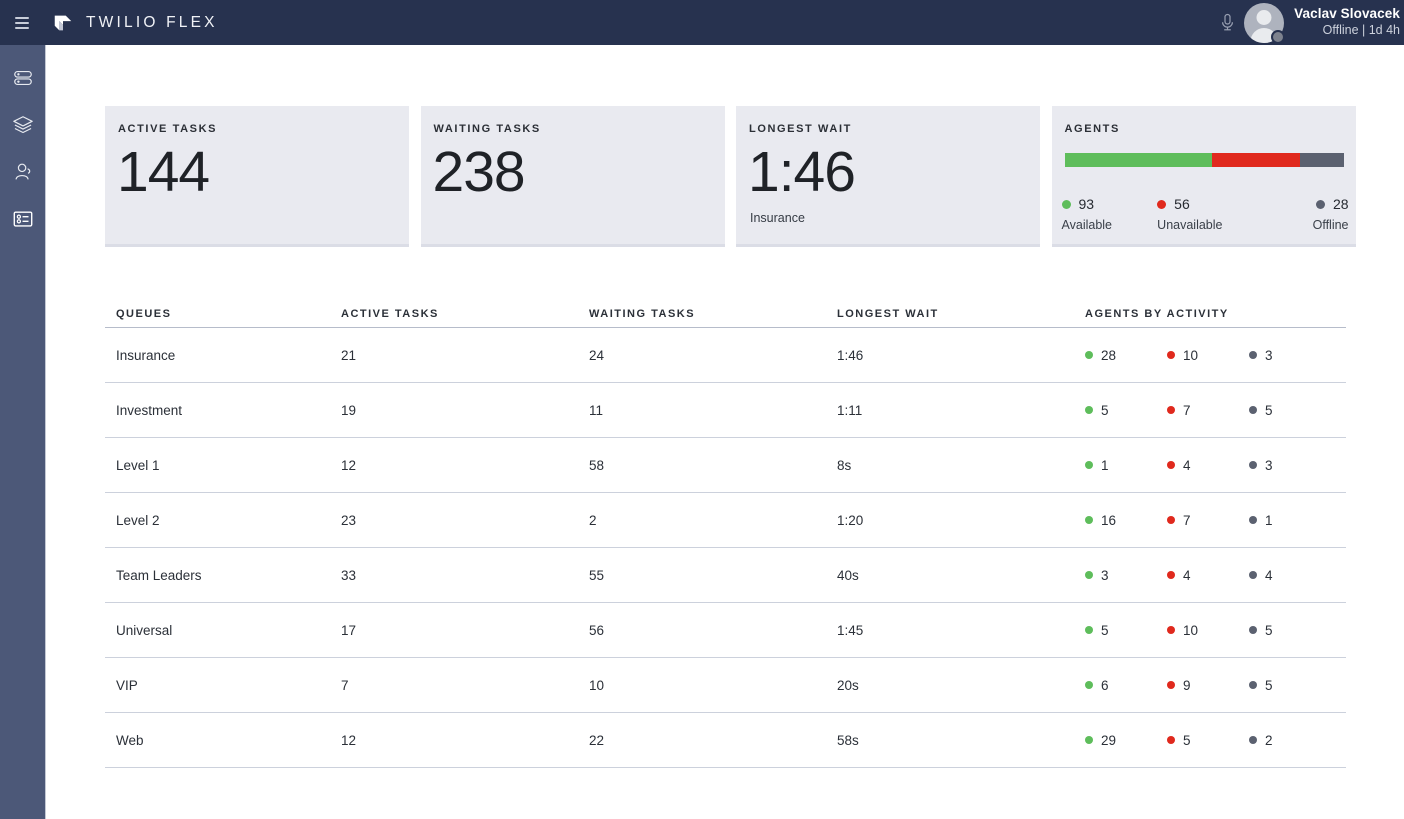  I want to click on unavailable-count: 7, so click(1187, 520).